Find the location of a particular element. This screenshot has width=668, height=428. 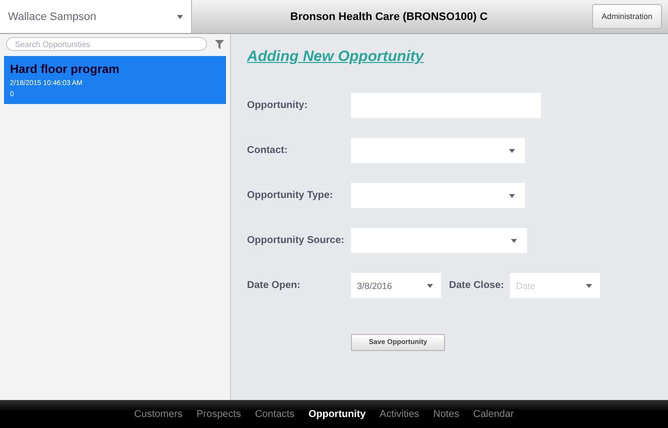

field-label: Opportunity Source: is located at coordinates (296, 240).